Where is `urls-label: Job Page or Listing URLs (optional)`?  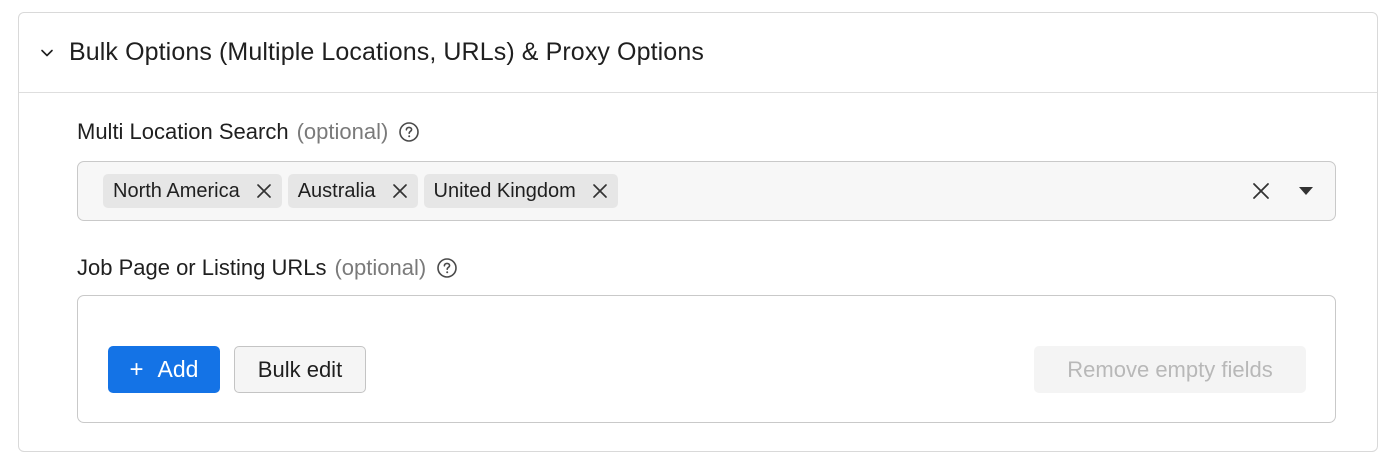
urls-label: Job Page or Listing URLs (optional) is located at coordinates (706, 268).